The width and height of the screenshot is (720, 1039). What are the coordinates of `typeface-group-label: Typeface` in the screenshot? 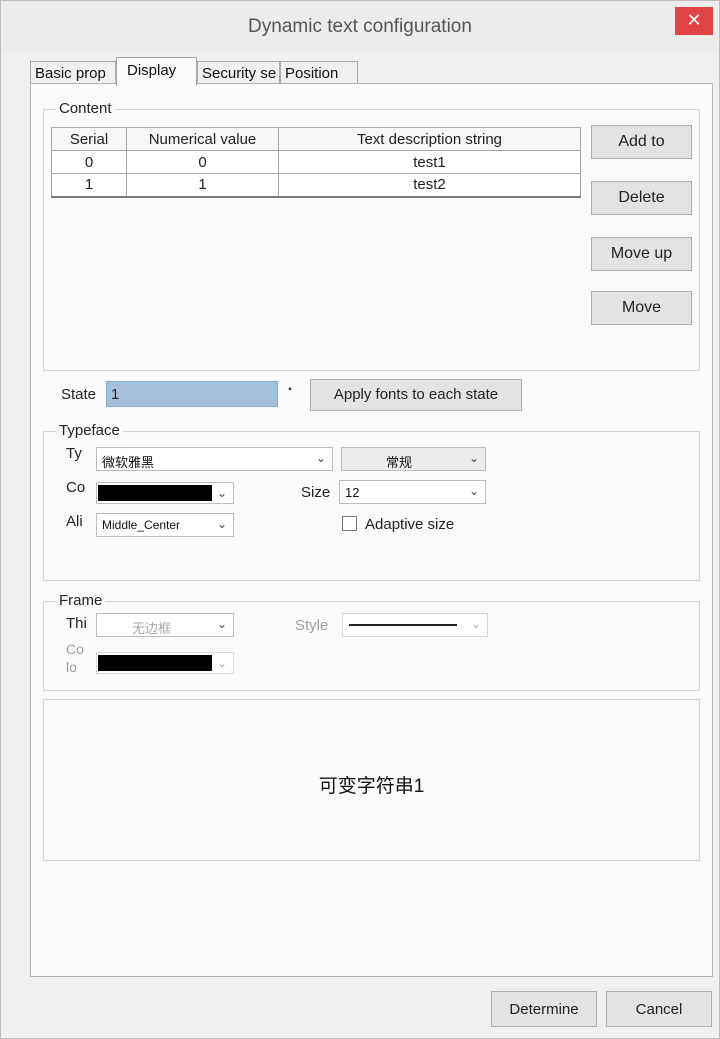 It's located at (89, 430).